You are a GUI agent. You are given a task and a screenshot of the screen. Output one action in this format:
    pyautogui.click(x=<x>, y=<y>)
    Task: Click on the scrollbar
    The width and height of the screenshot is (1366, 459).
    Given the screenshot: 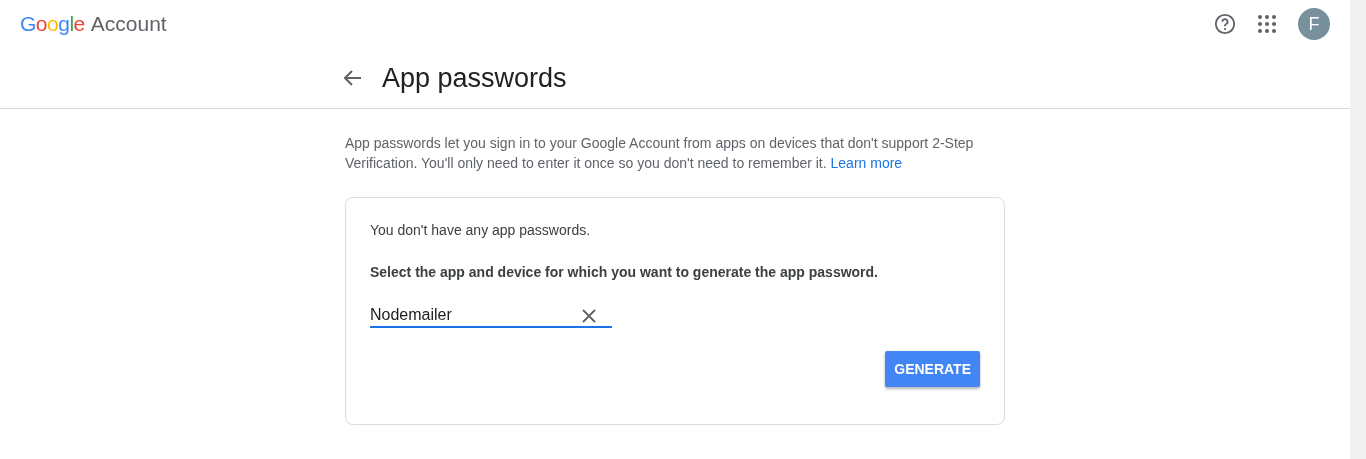 What is the action you would take?
    pyautogui.click(x=1358, y=229)
    